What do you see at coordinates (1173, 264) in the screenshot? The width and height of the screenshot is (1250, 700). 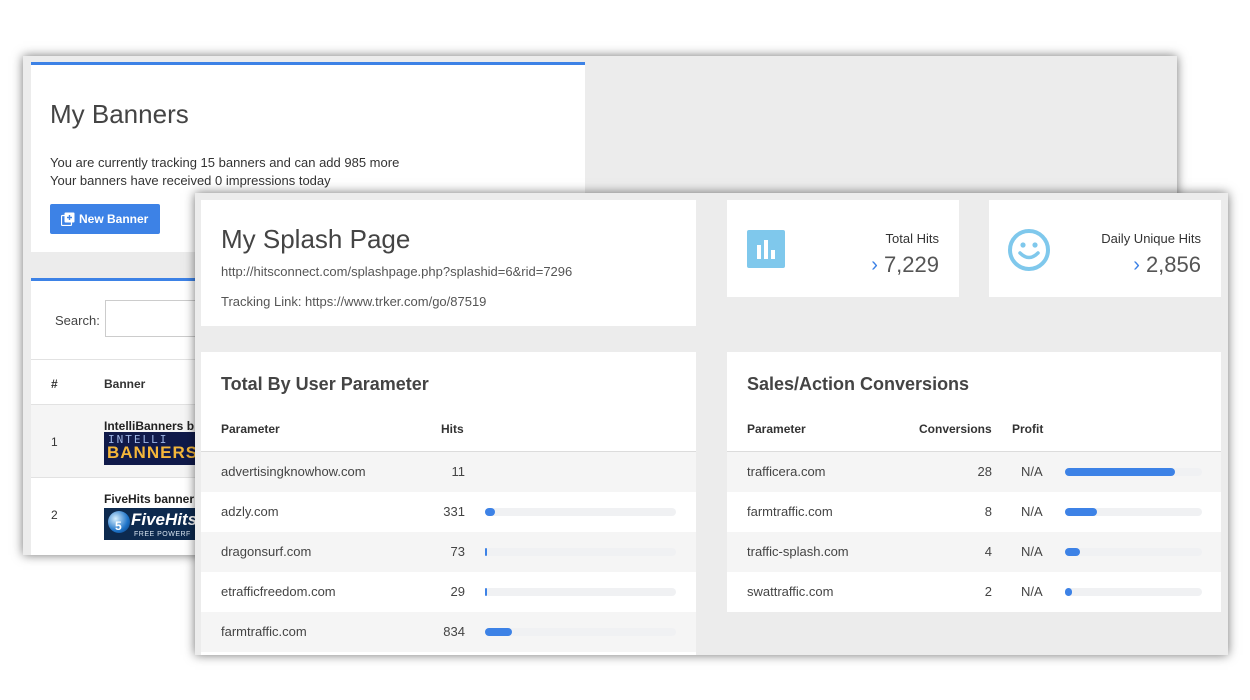 I see `daily-unique-number: 2,856` at bounding box center [1173, 264].